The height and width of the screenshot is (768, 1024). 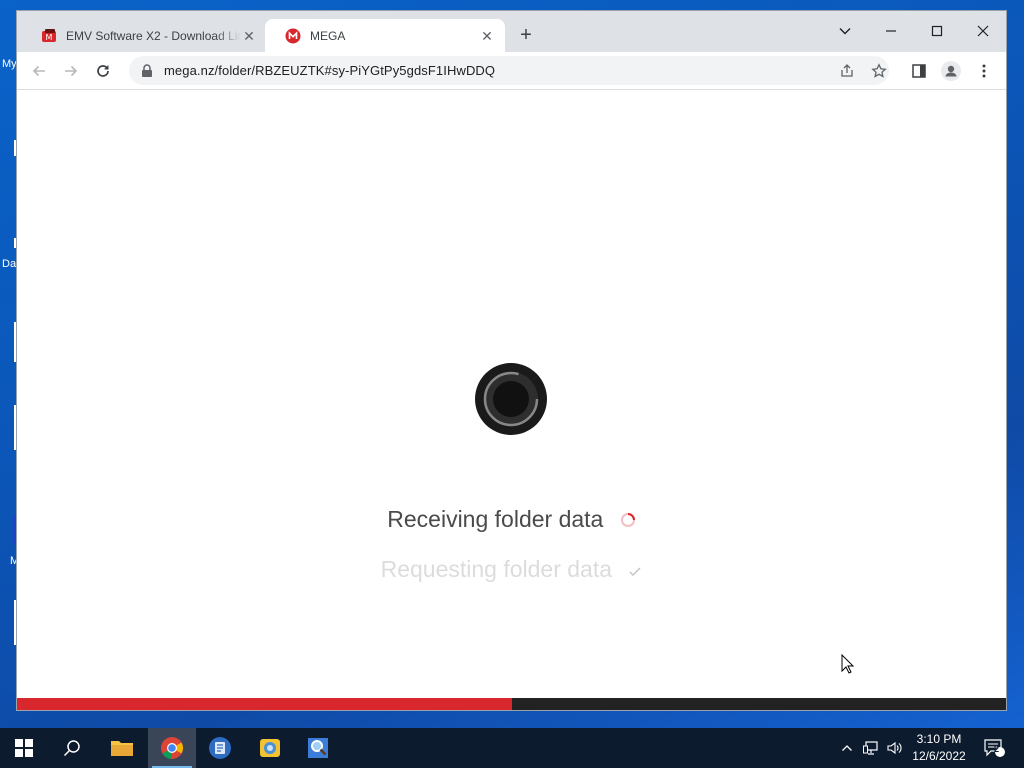 I want to click on loading-spinner-icon, so click(x=628, y=520).